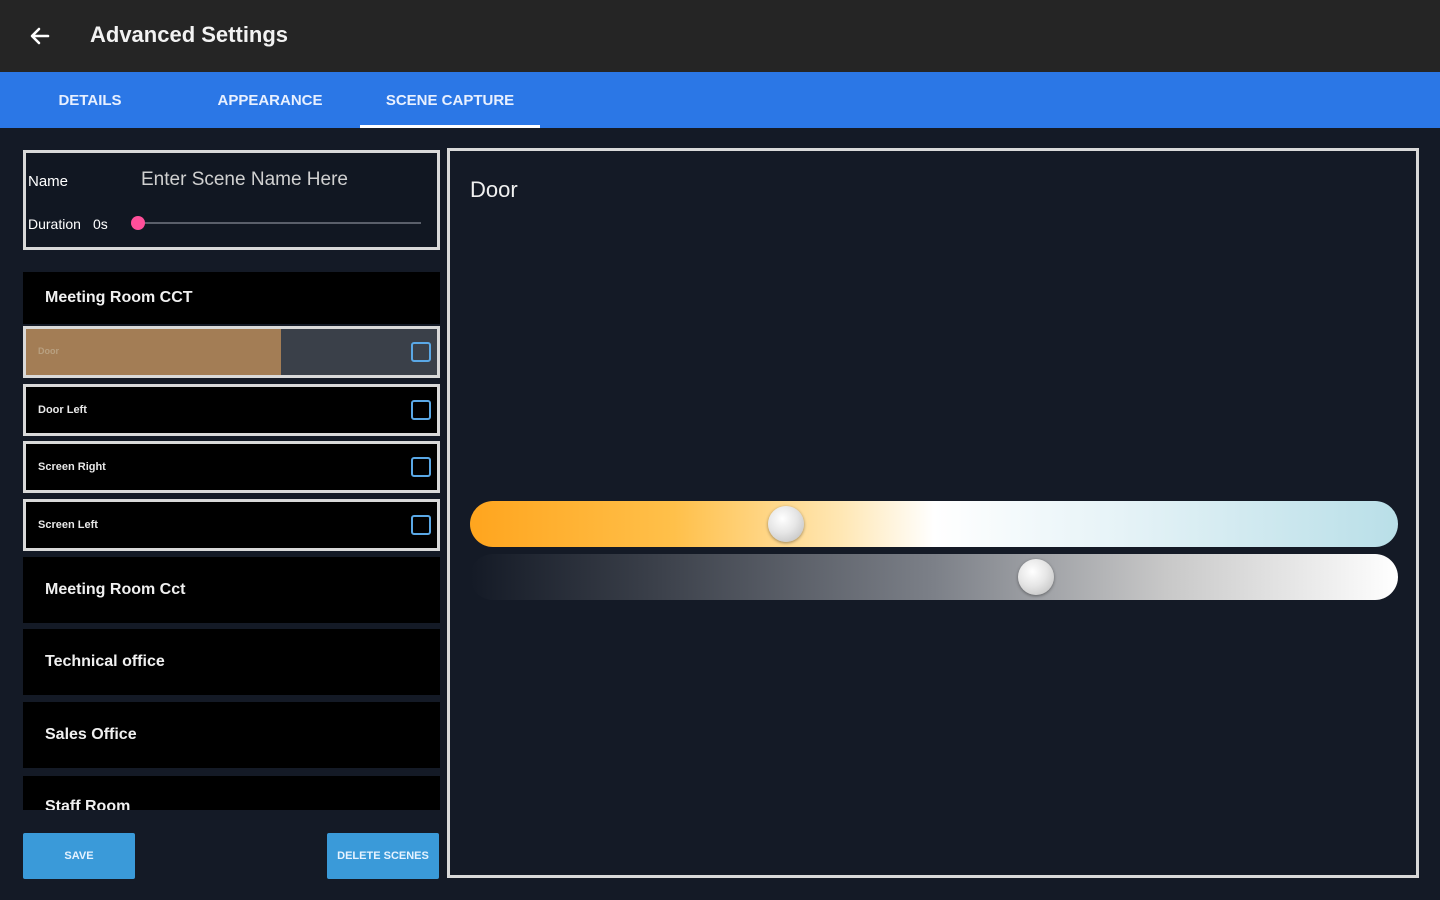 The image size is (1440, 900). I want to click on light-row-label: Door Left, so click(62, 410).